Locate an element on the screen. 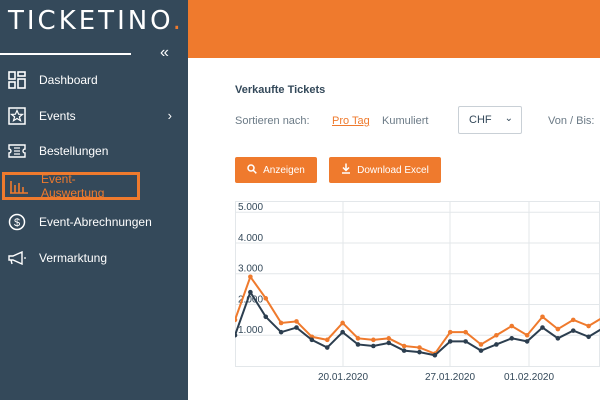 This screenshot has height=405, width=600. sidebar-item-events: Events › is located at coordinates (94, 116).